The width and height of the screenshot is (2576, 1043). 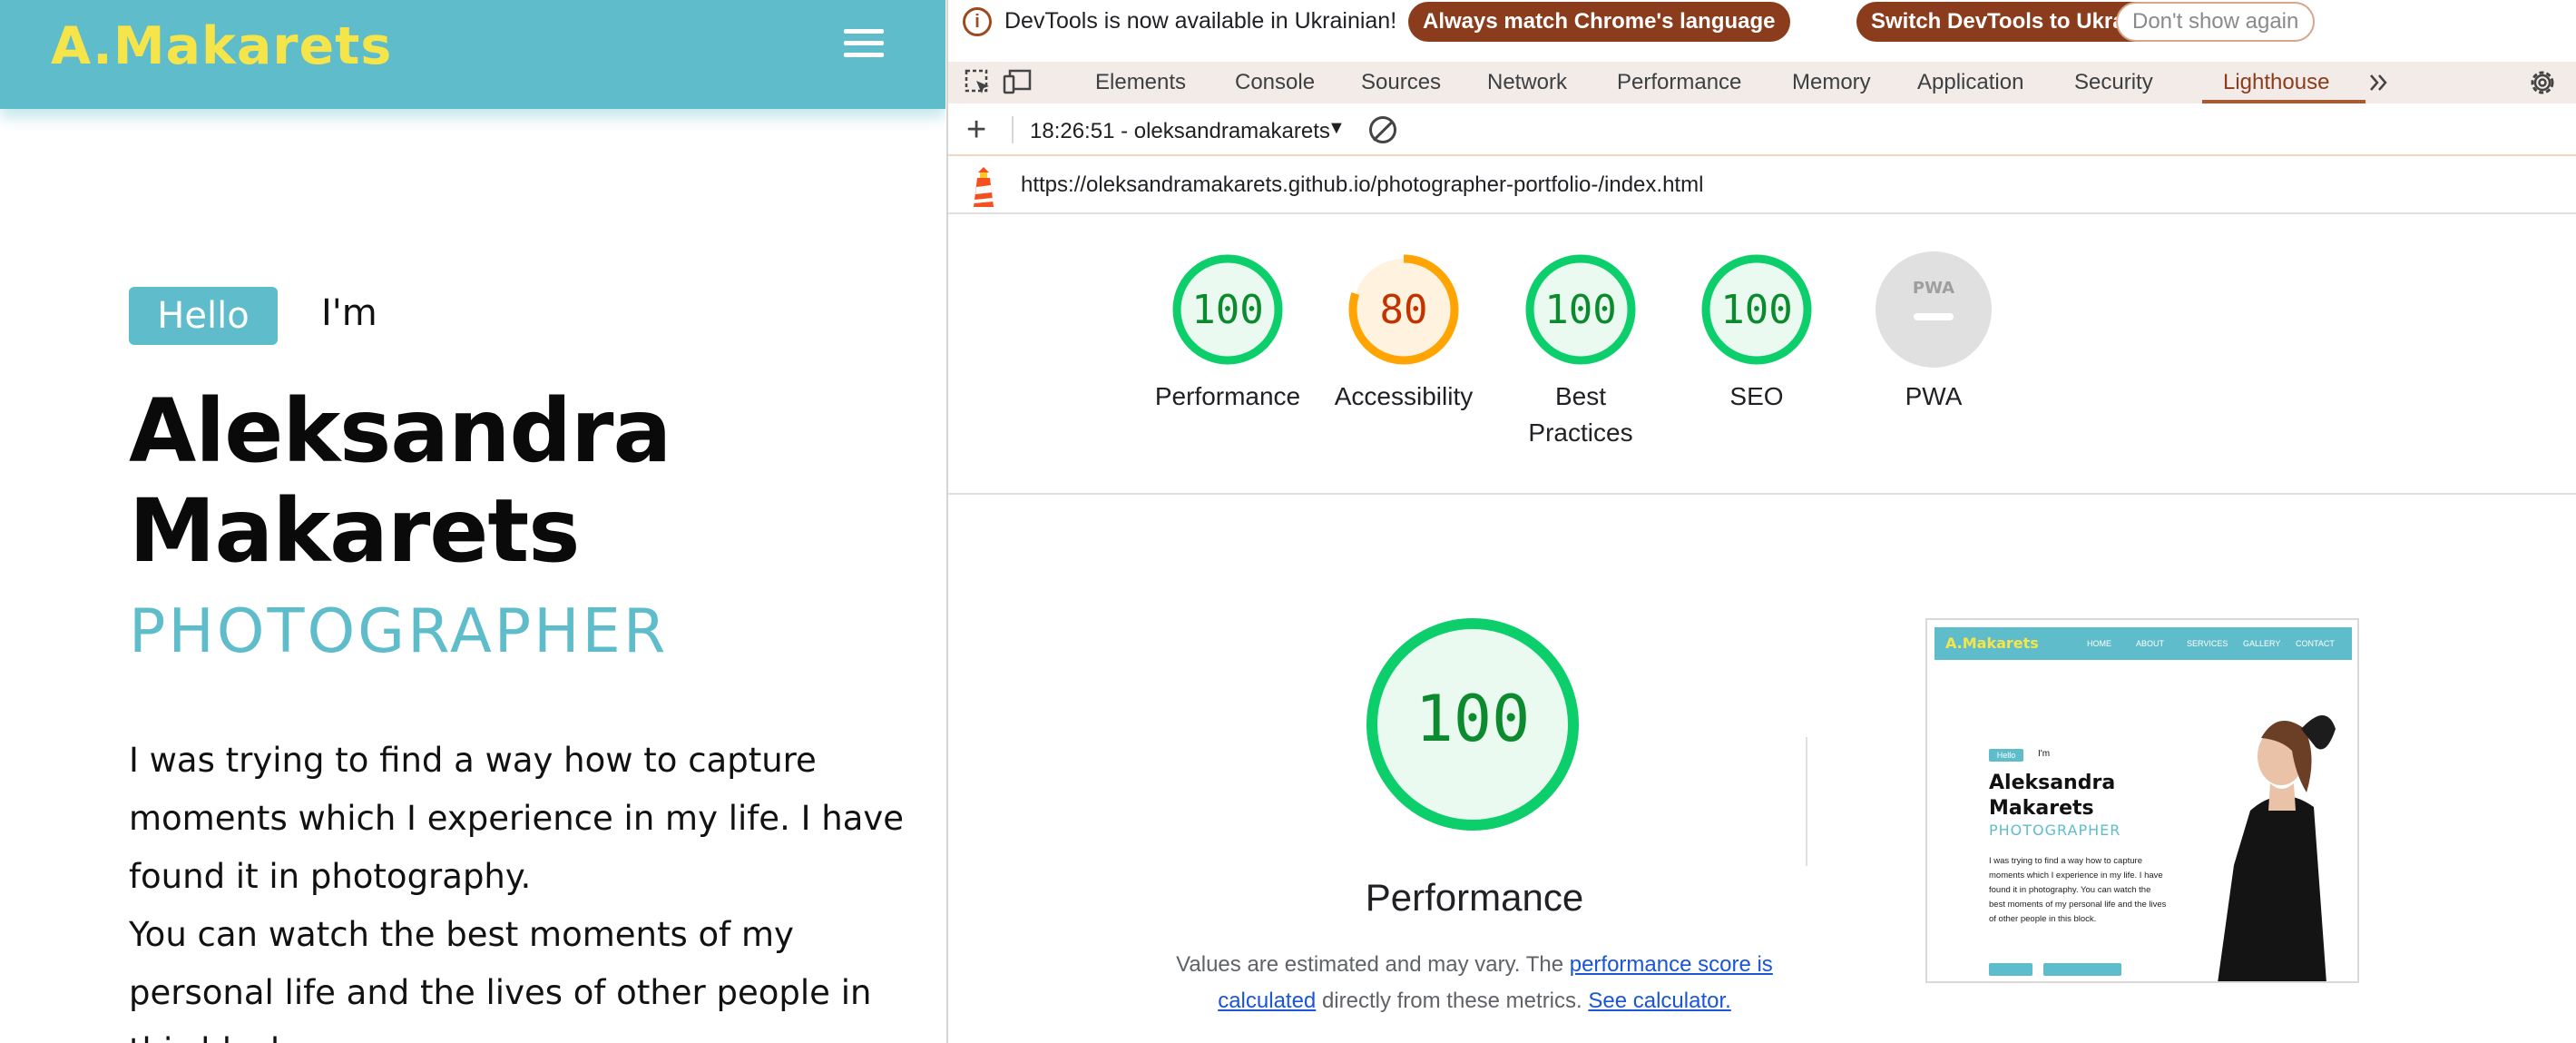 What do you see at coordinates (1140, 82) in the screenshot?
I see `tab-elements: Elements` at bounding box center [1140, 82].